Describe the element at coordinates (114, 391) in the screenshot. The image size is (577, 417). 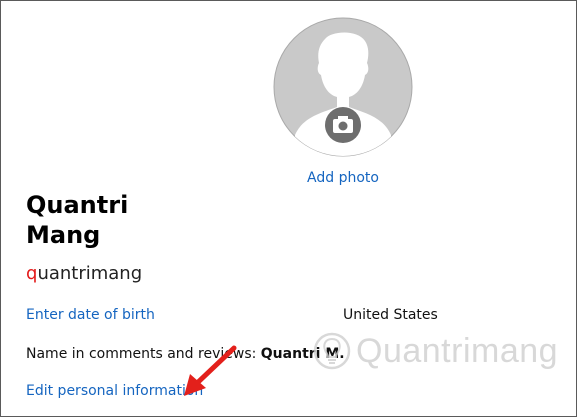
I see `edit-personal-info-link: Edit personal information` at that location.